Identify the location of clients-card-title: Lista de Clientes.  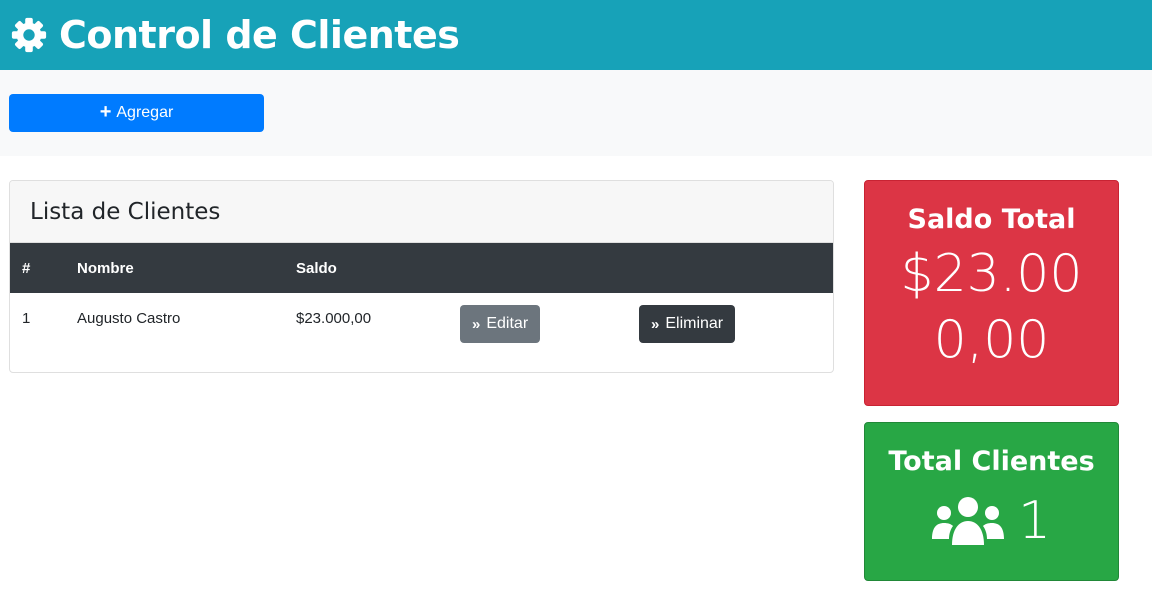
(125, 211).